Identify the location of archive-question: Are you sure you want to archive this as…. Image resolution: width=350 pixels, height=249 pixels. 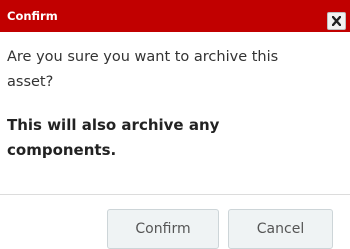
(143, 69).